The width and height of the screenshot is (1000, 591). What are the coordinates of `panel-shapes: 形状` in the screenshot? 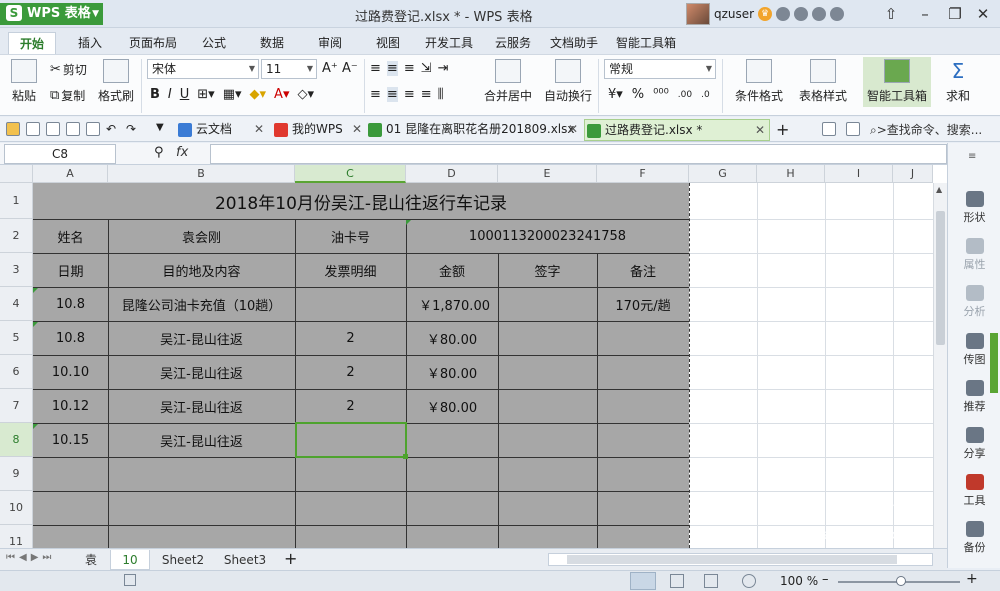 It's located at (974, 208).